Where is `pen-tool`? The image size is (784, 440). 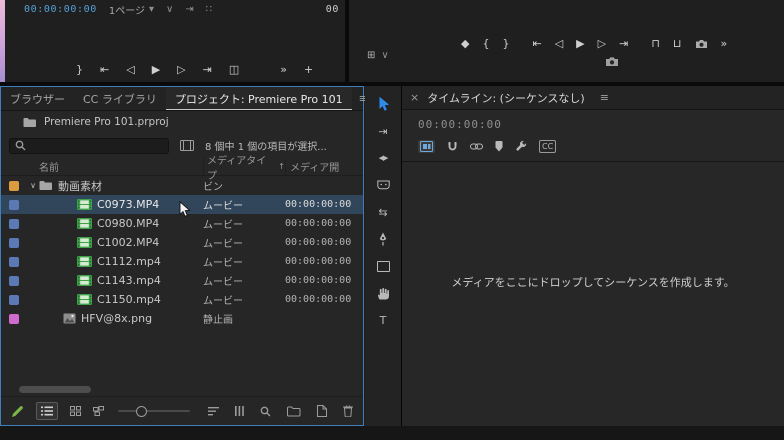 pen-tool is located at coordinates (383, 239).